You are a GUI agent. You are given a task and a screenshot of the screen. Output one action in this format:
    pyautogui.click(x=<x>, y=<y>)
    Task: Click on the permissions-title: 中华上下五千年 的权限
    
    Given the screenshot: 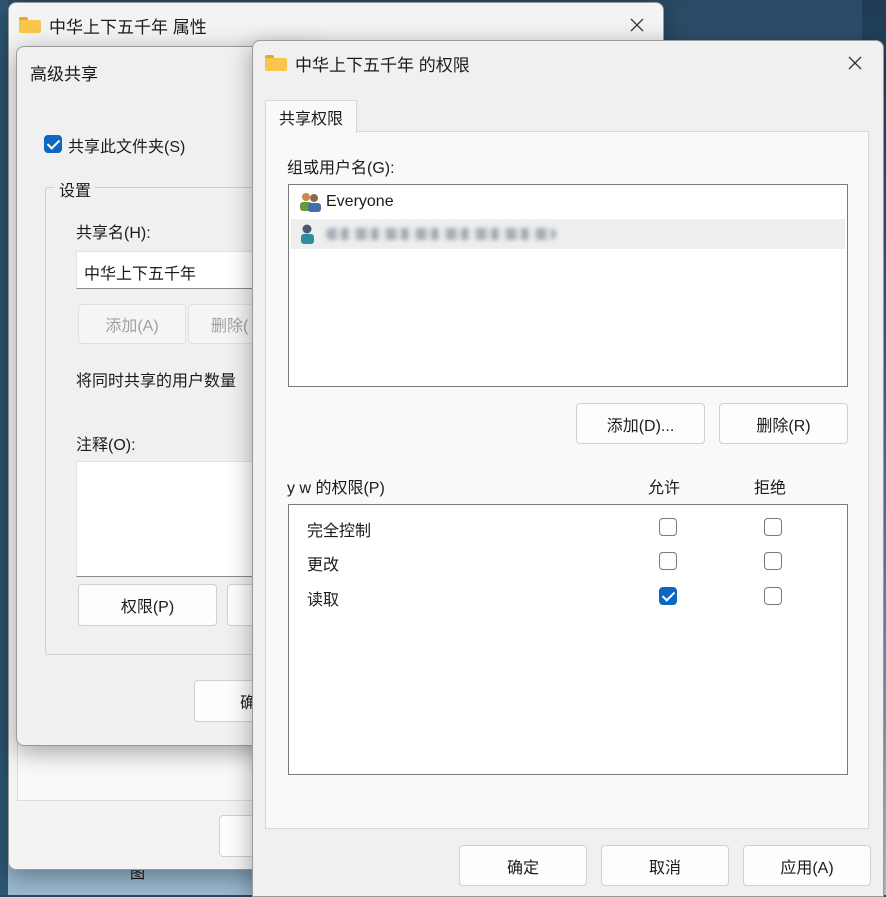 What is the action you would take?
    pyautogui.click(x=382, y=65)
    